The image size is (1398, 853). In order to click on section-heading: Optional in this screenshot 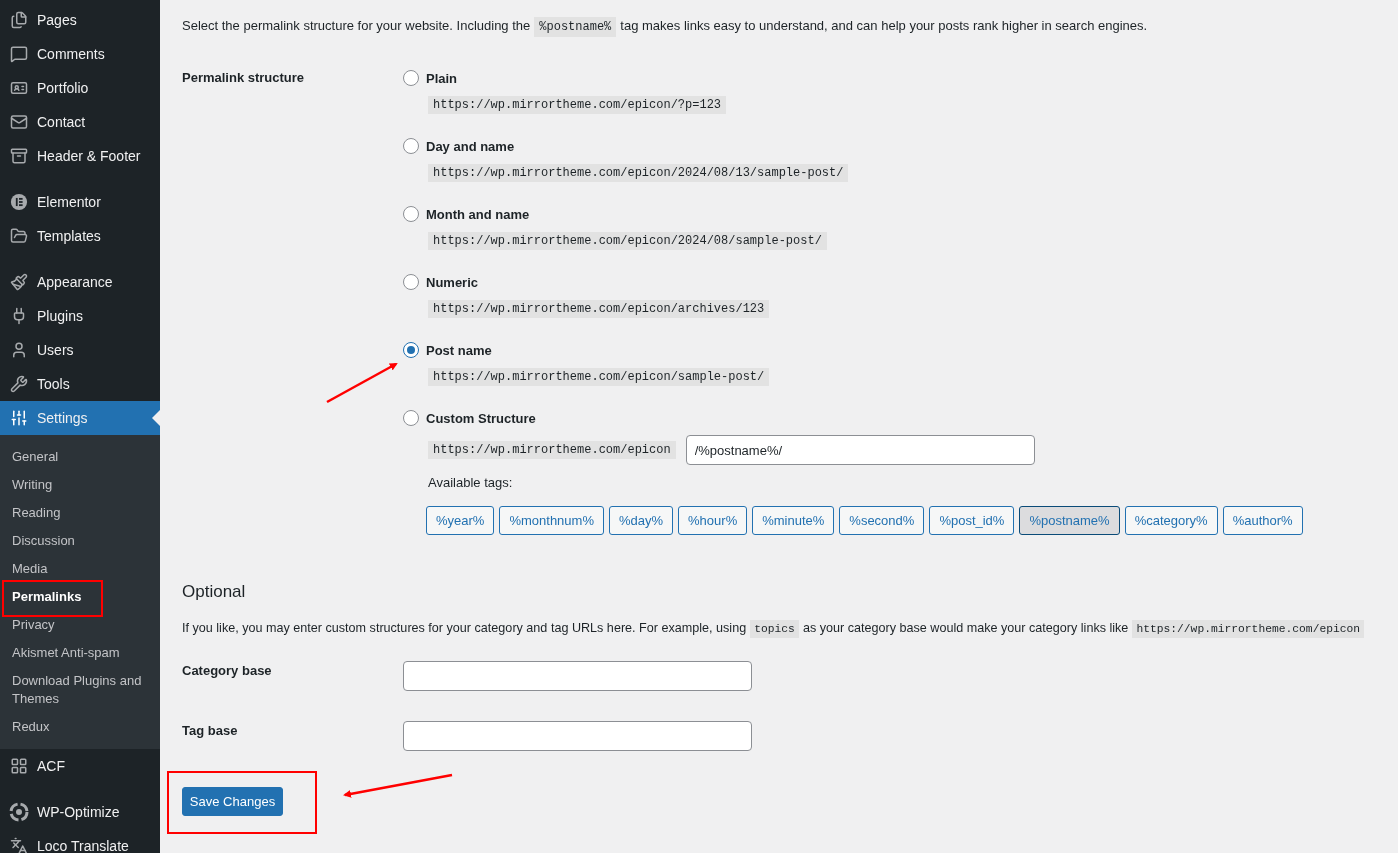, I will do `click(214, 592)`.